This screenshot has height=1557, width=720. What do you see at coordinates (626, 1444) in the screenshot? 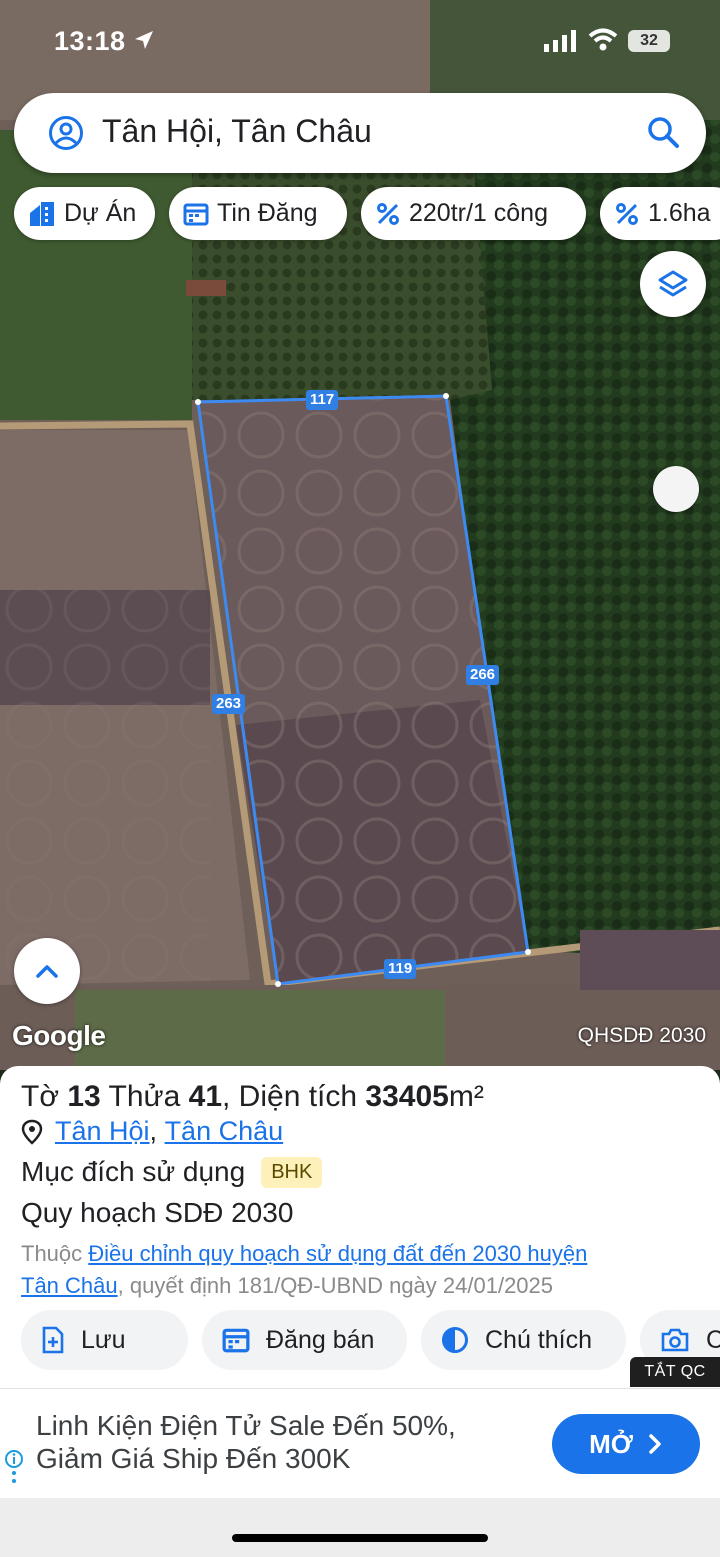
I see `ad-open-button: MỞ` at bounding box center [626, 1444].